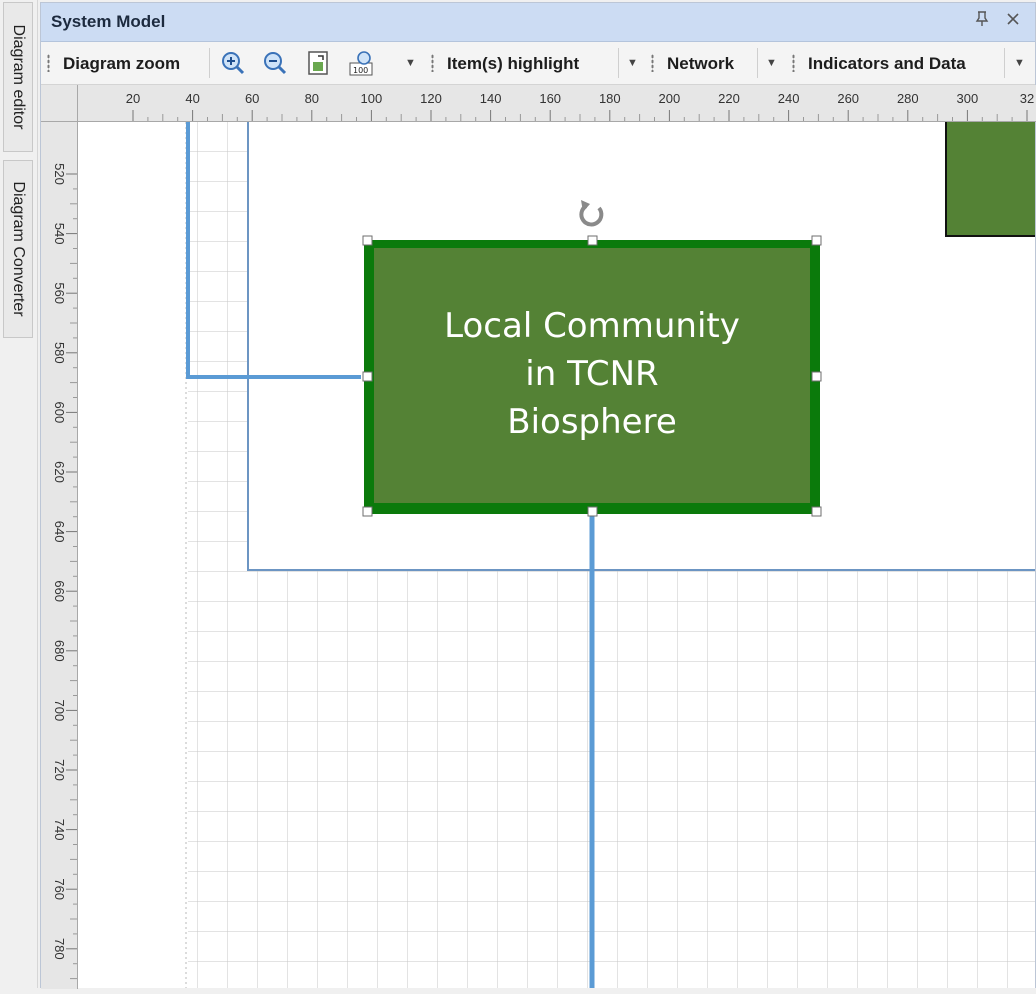  I want to click on node-label-line: Local Community, so click(592, 326).